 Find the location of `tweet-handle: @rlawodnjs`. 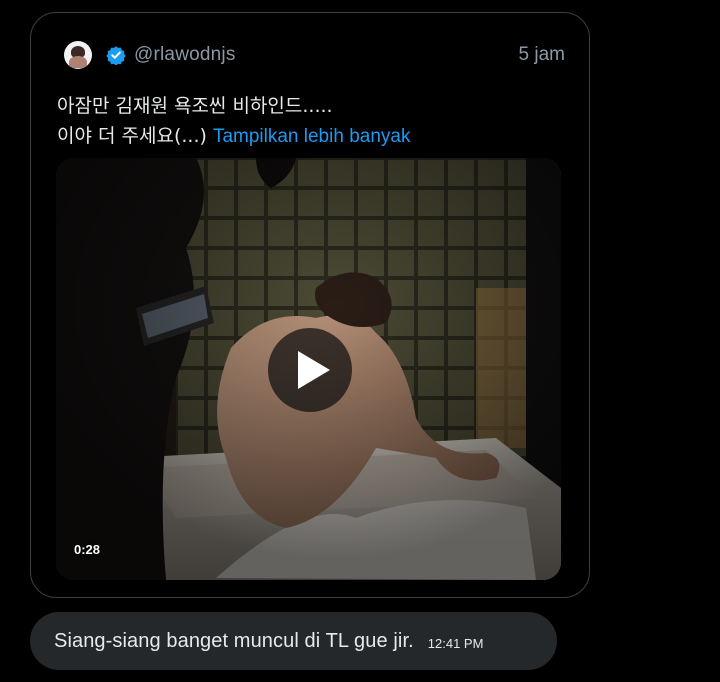

tweet-handle: @rlawodnjs is located at coordinates (185, 55).